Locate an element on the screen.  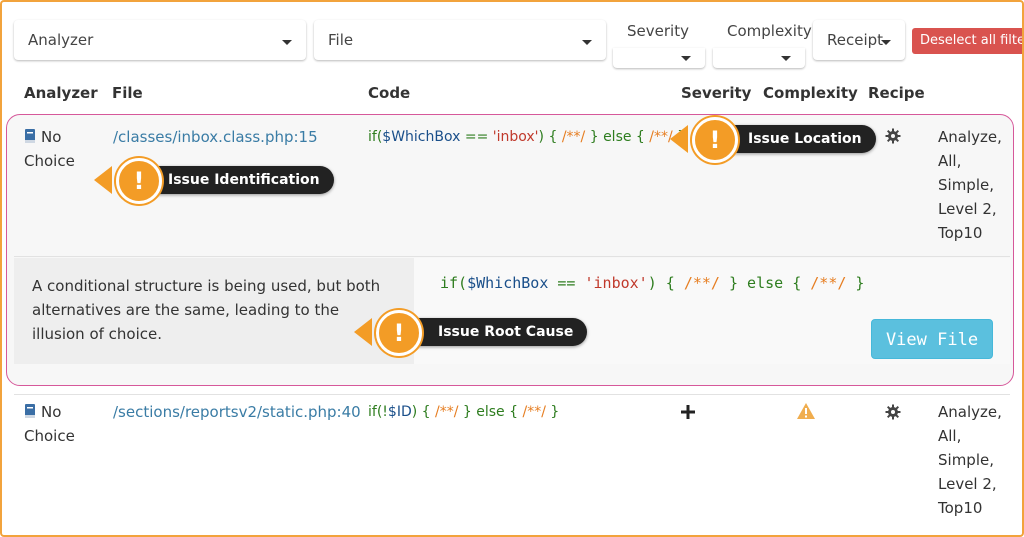
complexity-filter-label: Complexity is located at coordinates (769, 31).